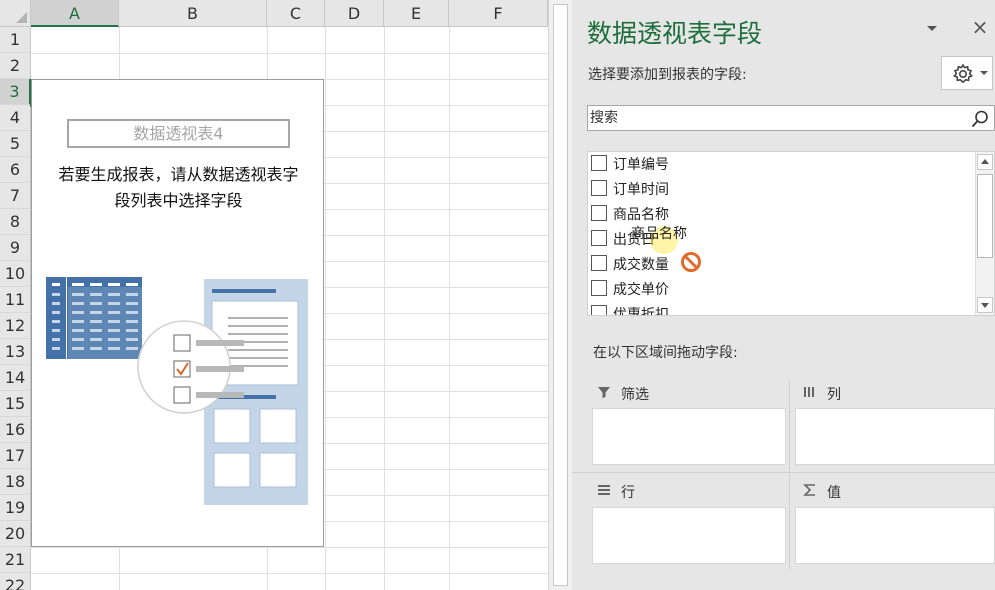 The width and height of the screenshot is (995, 590). Describe the element at coordinates (963, 73) in the screenshot. I see `gear-icon` at that location.